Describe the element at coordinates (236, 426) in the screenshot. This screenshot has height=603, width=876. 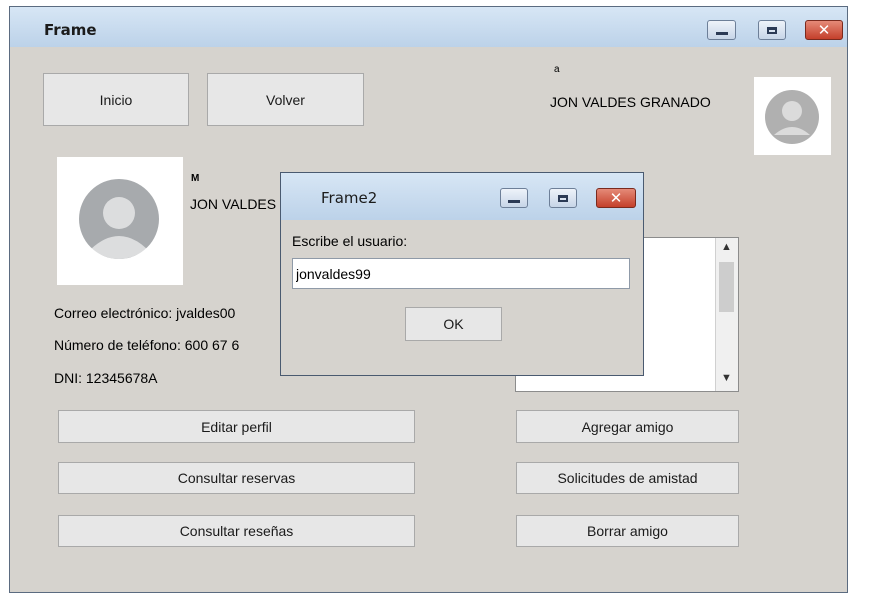
I see `edit-profile-button: Editar perfil` at that location.